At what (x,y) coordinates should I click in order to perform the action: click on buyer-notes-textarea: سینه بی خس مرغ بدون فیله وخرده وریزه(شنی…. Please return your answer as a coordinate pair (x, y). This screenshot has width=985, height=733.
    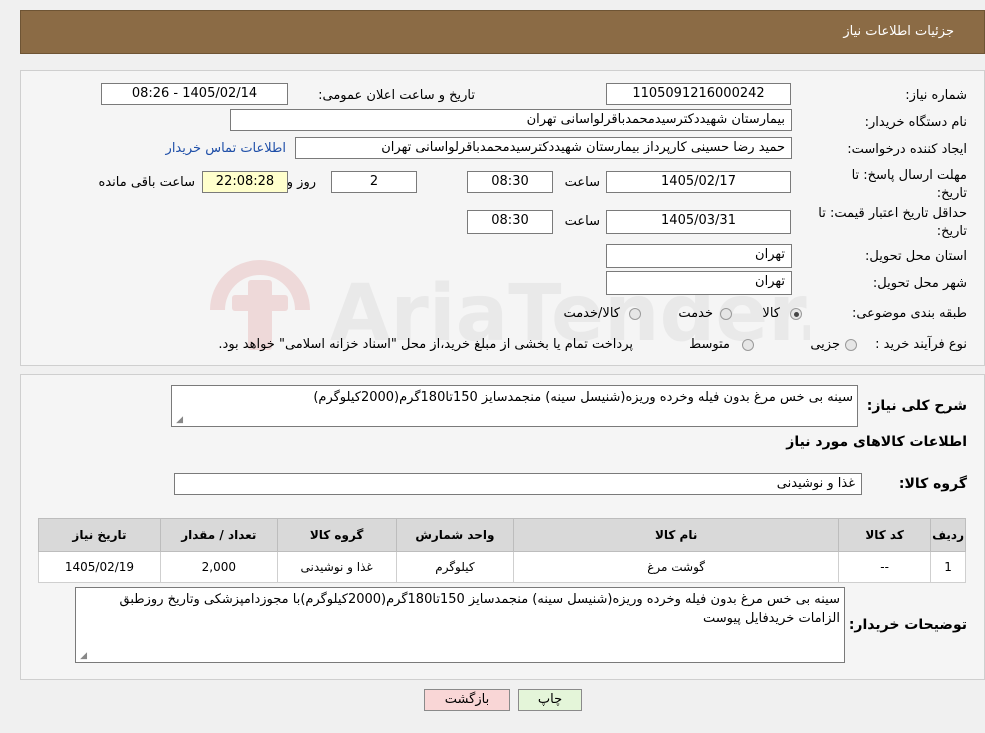
    Looking at the image, I should click on (460, 625).